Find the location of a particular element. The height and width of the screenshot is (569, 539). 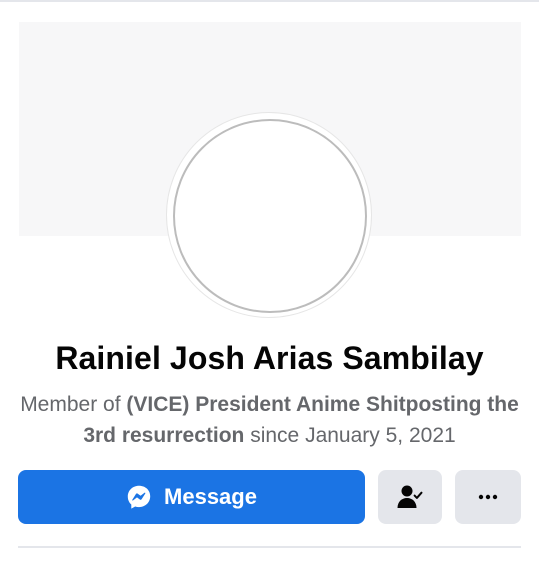

more-options-button is located at coordinates (488, 497).